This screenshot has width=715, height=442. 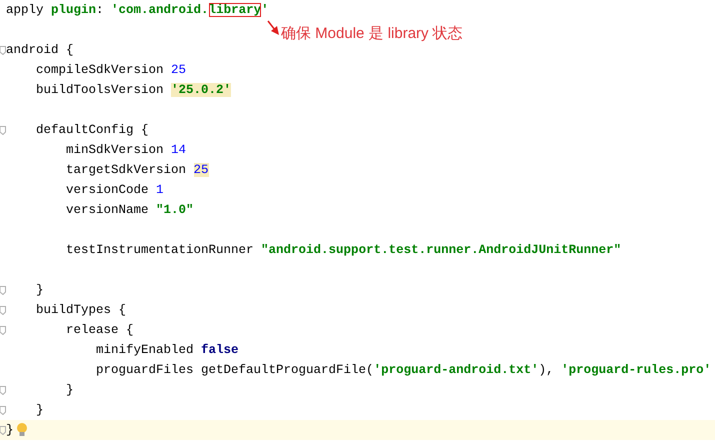 What do you see at coordinates (160, 190) in the screenshot?
I see `code-token: 1` at bounding box center [160, 190].